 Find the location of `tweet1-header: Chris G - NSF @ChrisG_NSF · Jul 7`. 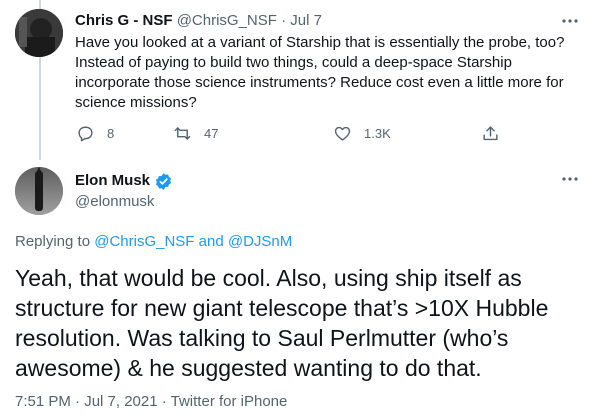

tweet1-header: Chris G - NSF @ChrisG_NSF · Jul 7 is located at coordinates (198, 21).